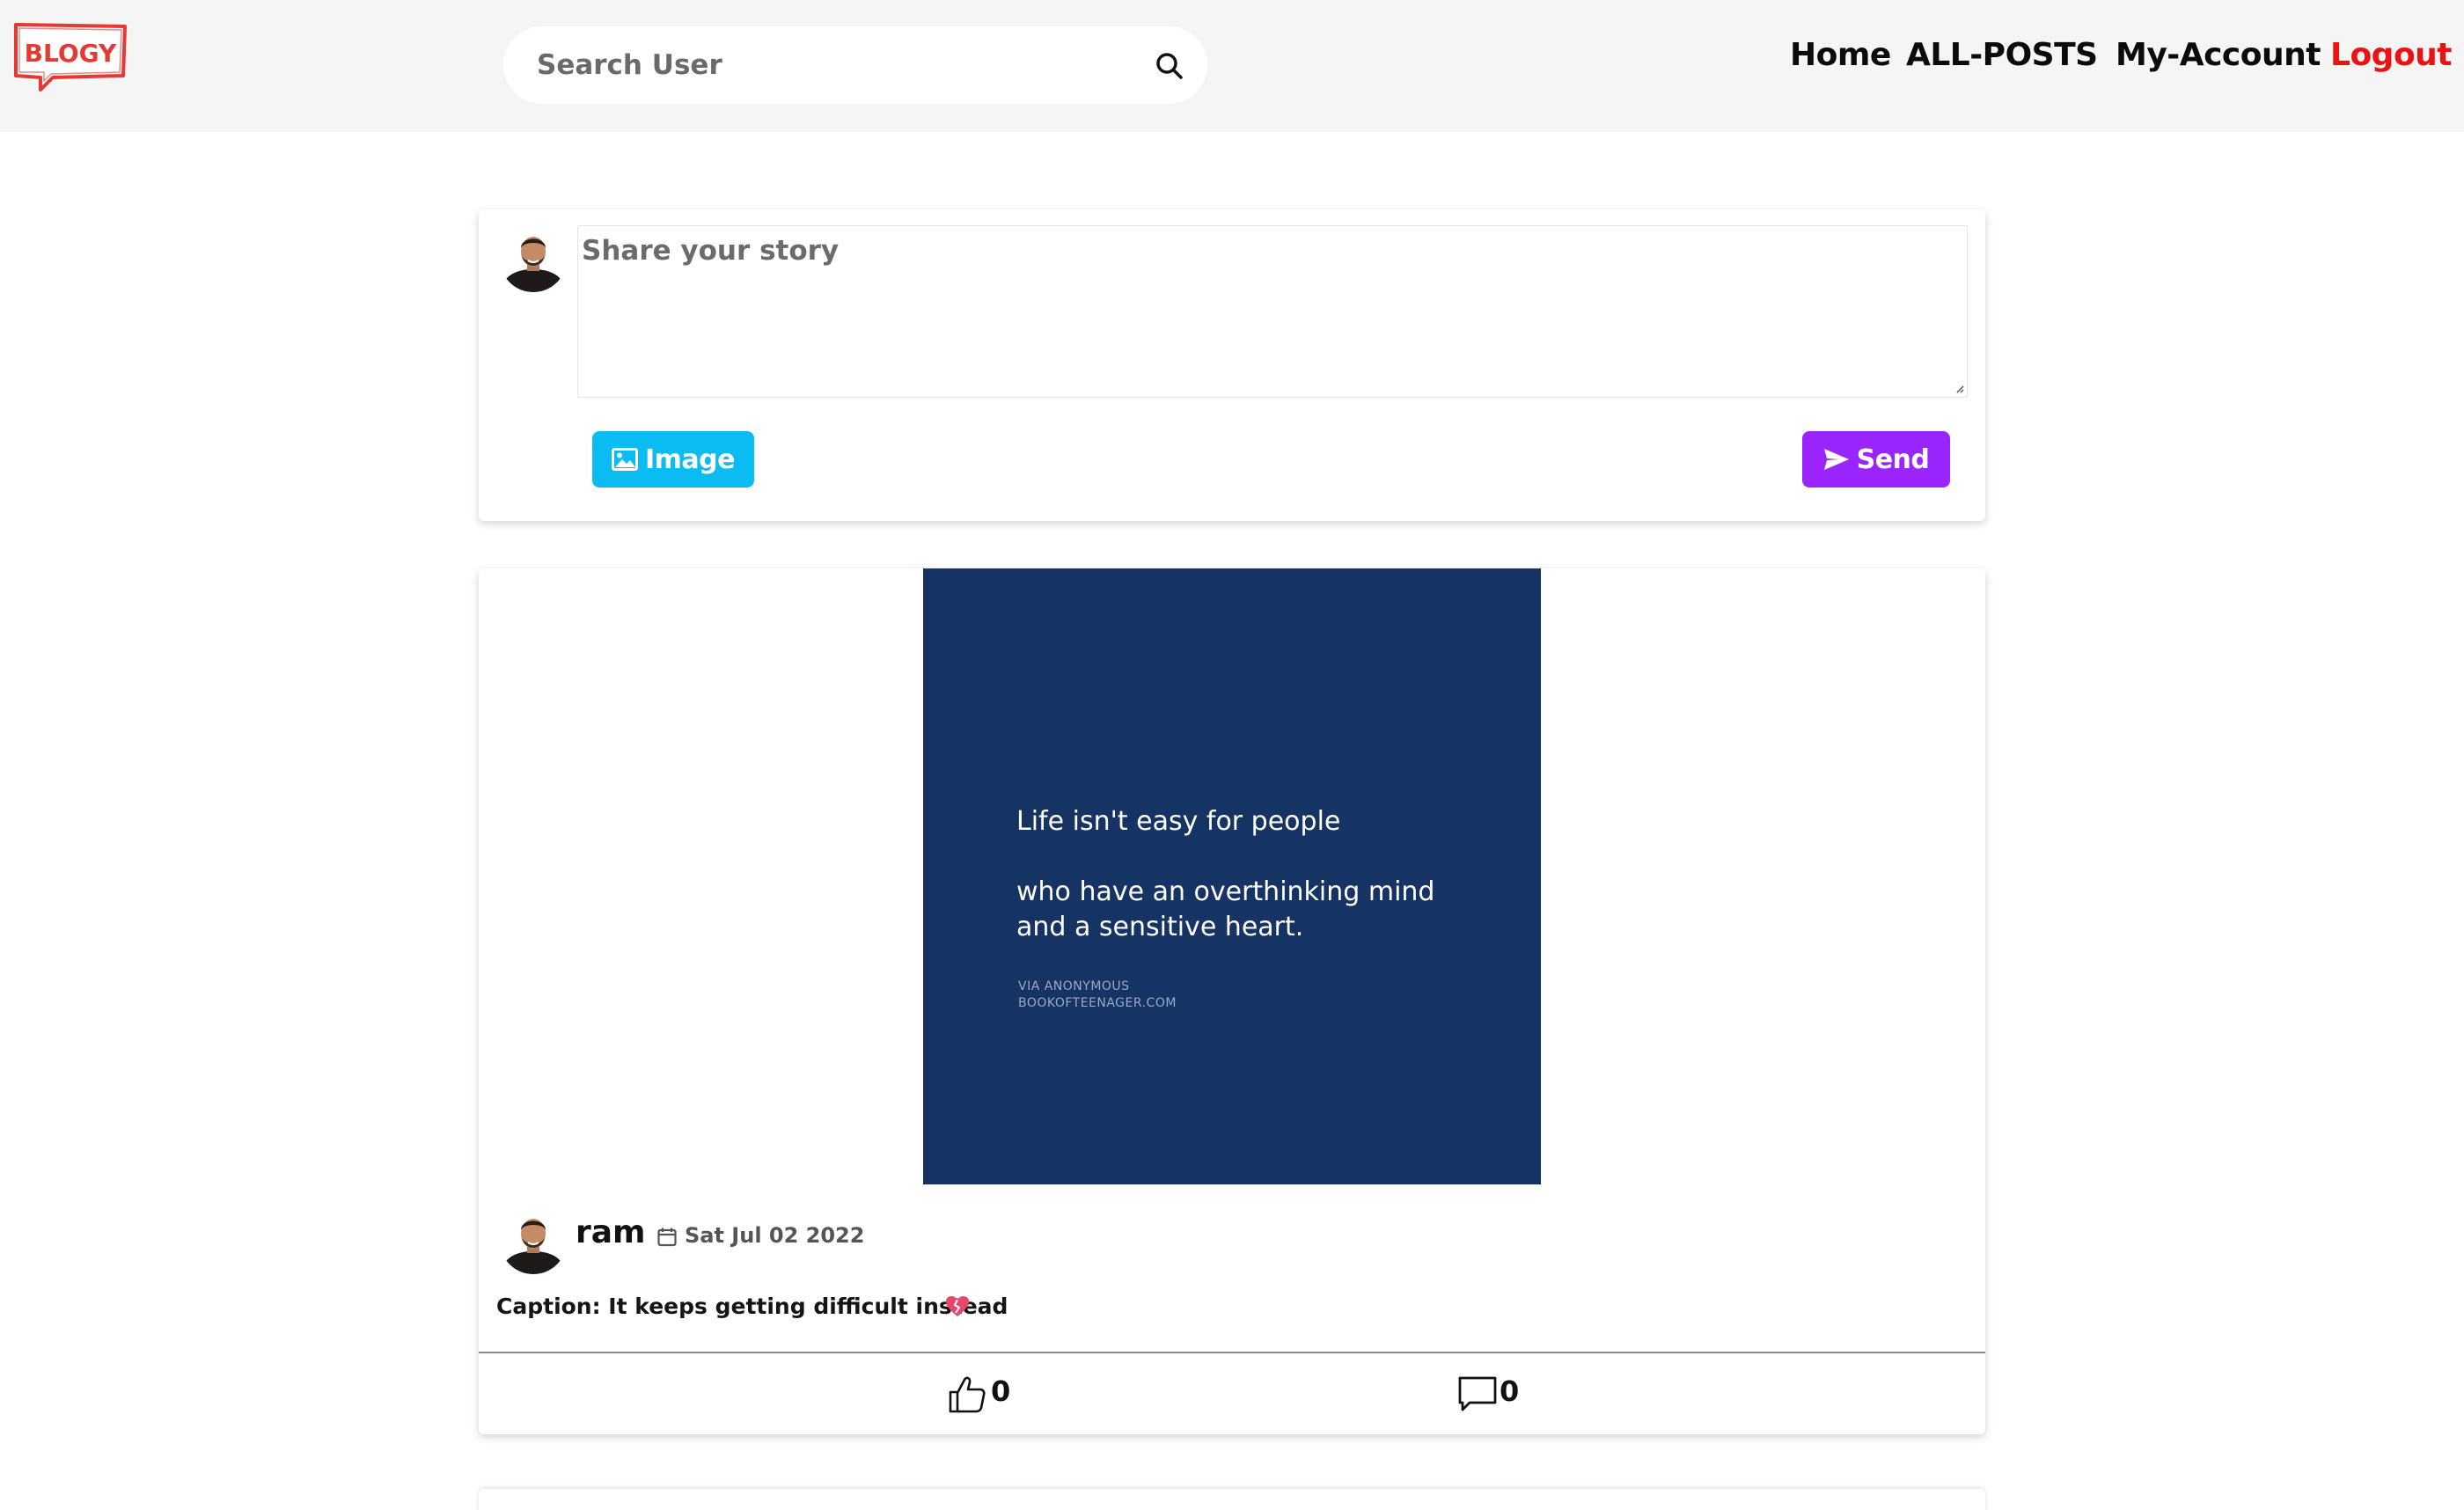  Describe the element at coordinates (1836, 459) in the screenshot. I see `send-icon` at that location.